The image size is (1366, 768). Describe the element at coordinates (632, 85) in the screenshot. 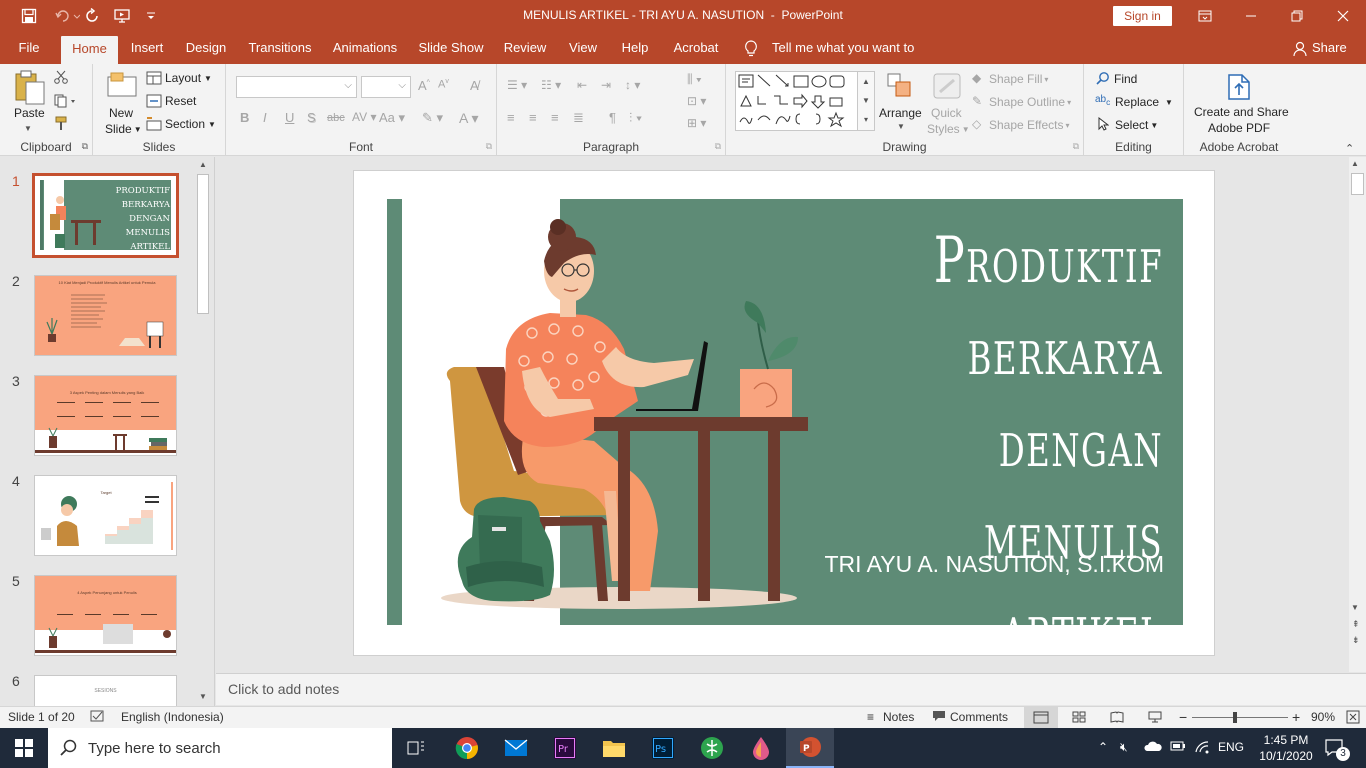

I see `line-spacing-icon: ↕ ▾` at that location.